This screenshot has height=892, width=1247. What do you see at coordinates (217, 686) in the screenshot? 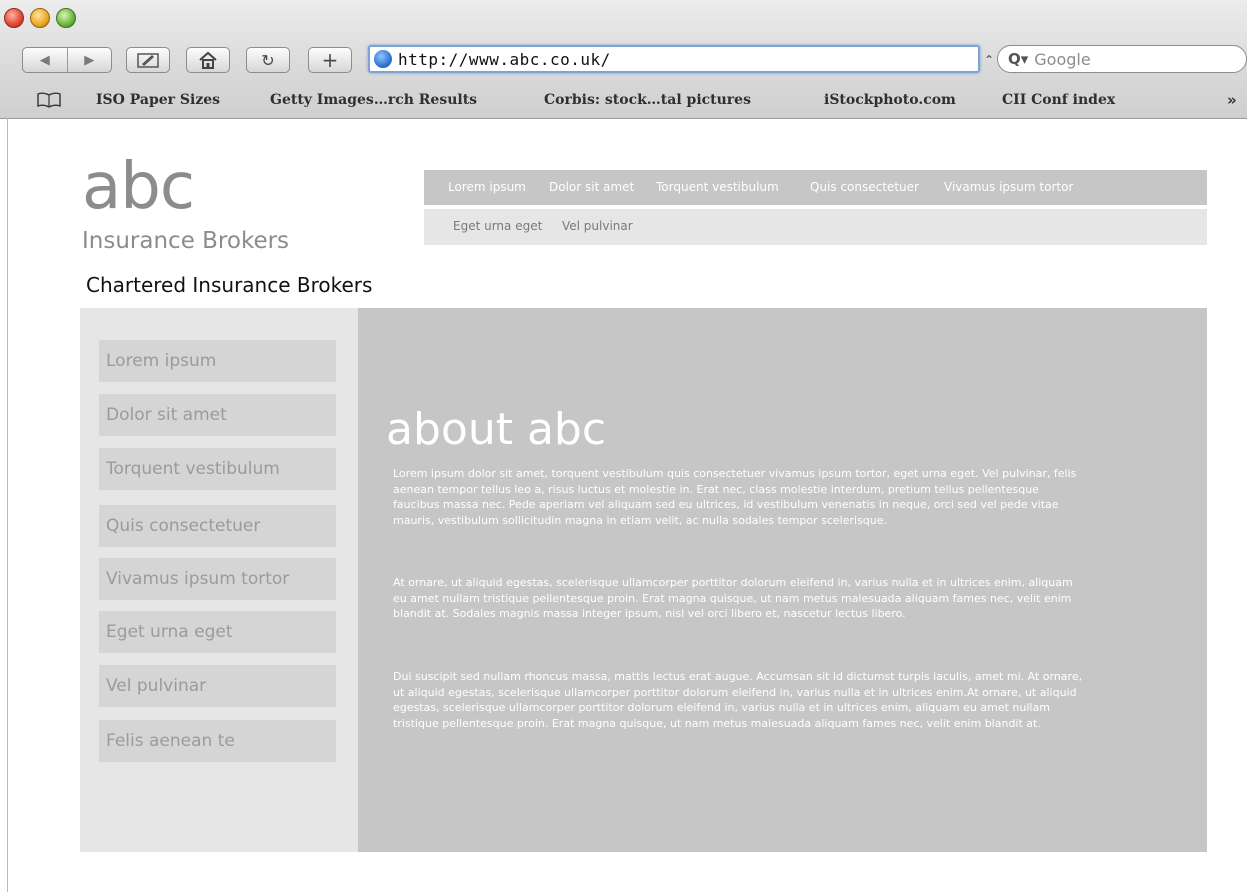
I see `sidebar-item: Vel pulvinar` at bounding box center [217, 686].